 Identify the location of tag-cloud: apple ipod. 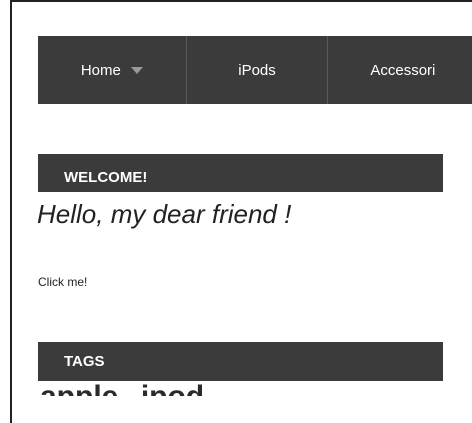
(130, 388).